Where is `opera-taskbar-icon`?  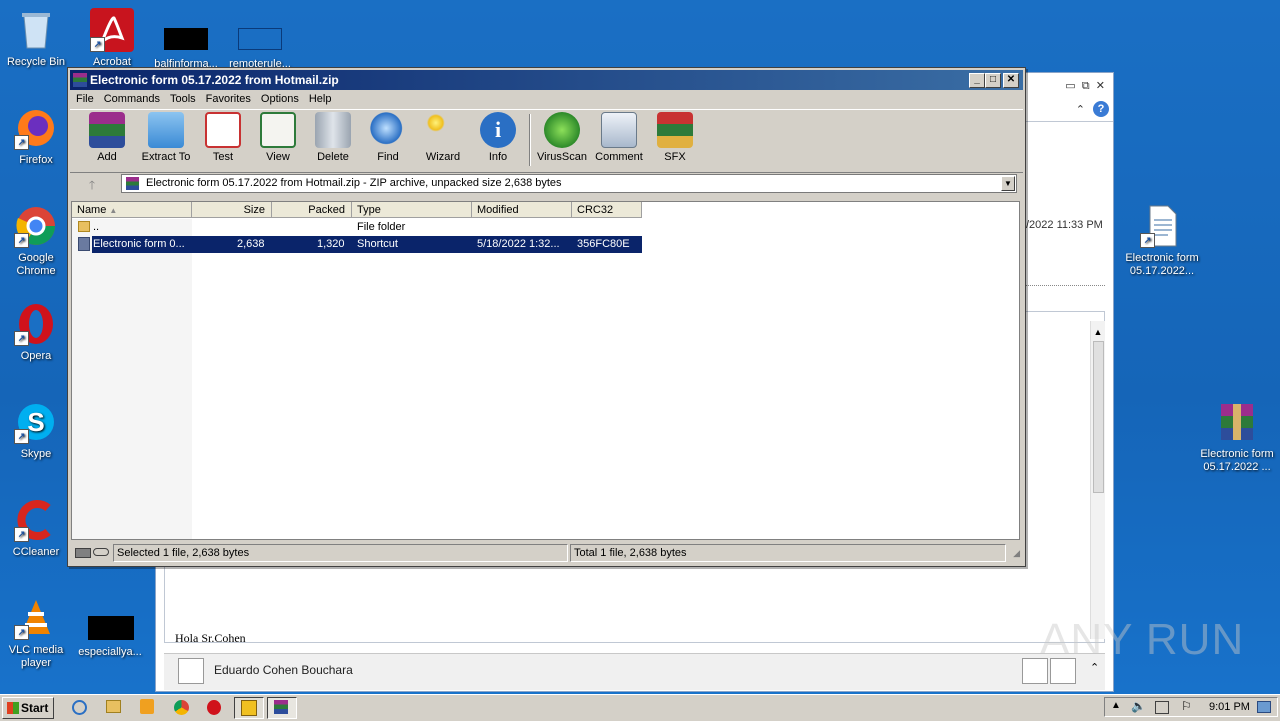
opera-taskbar-icon is located at coordinates (214, 707).